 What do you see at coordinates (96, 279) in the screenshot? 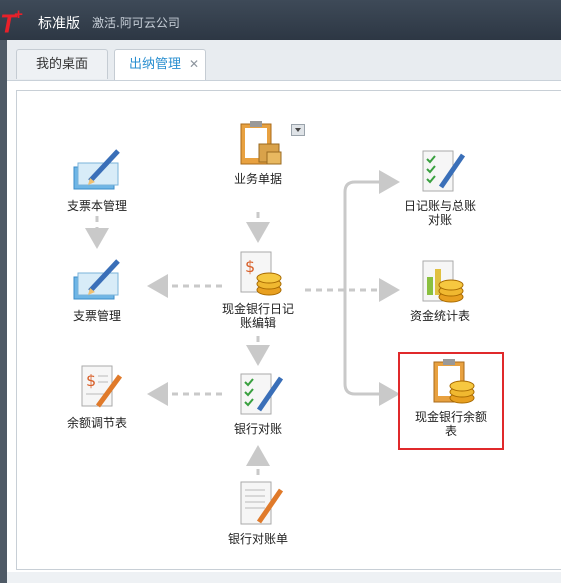
I see `cheque-icon` at bounding box center [96, 279].